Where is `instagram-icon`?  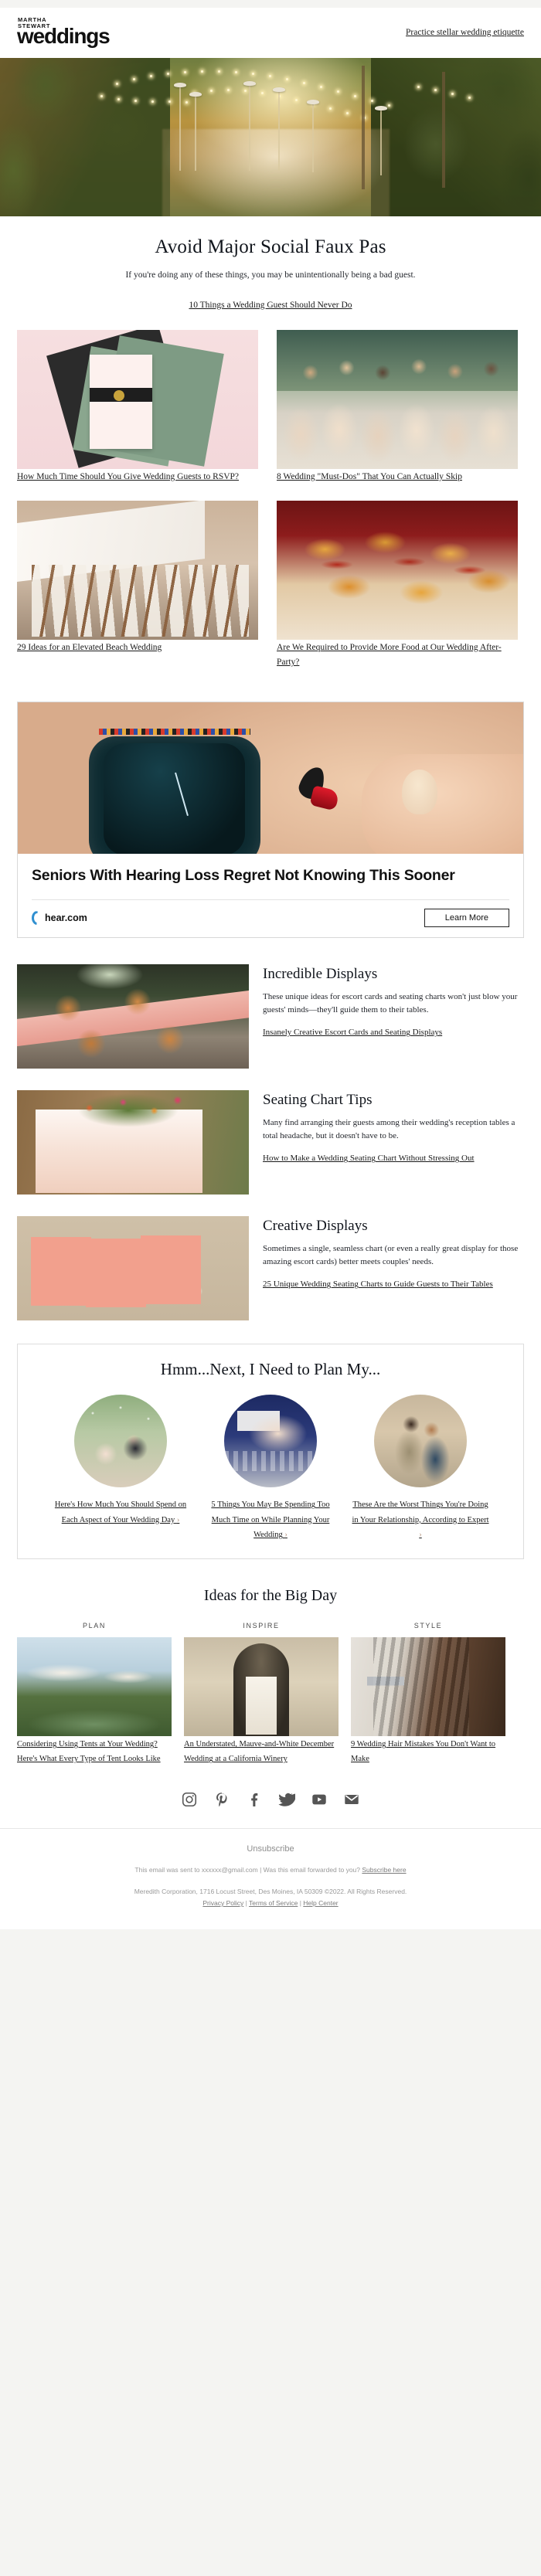
instagram-icon is located at coordinates (189, 1799).